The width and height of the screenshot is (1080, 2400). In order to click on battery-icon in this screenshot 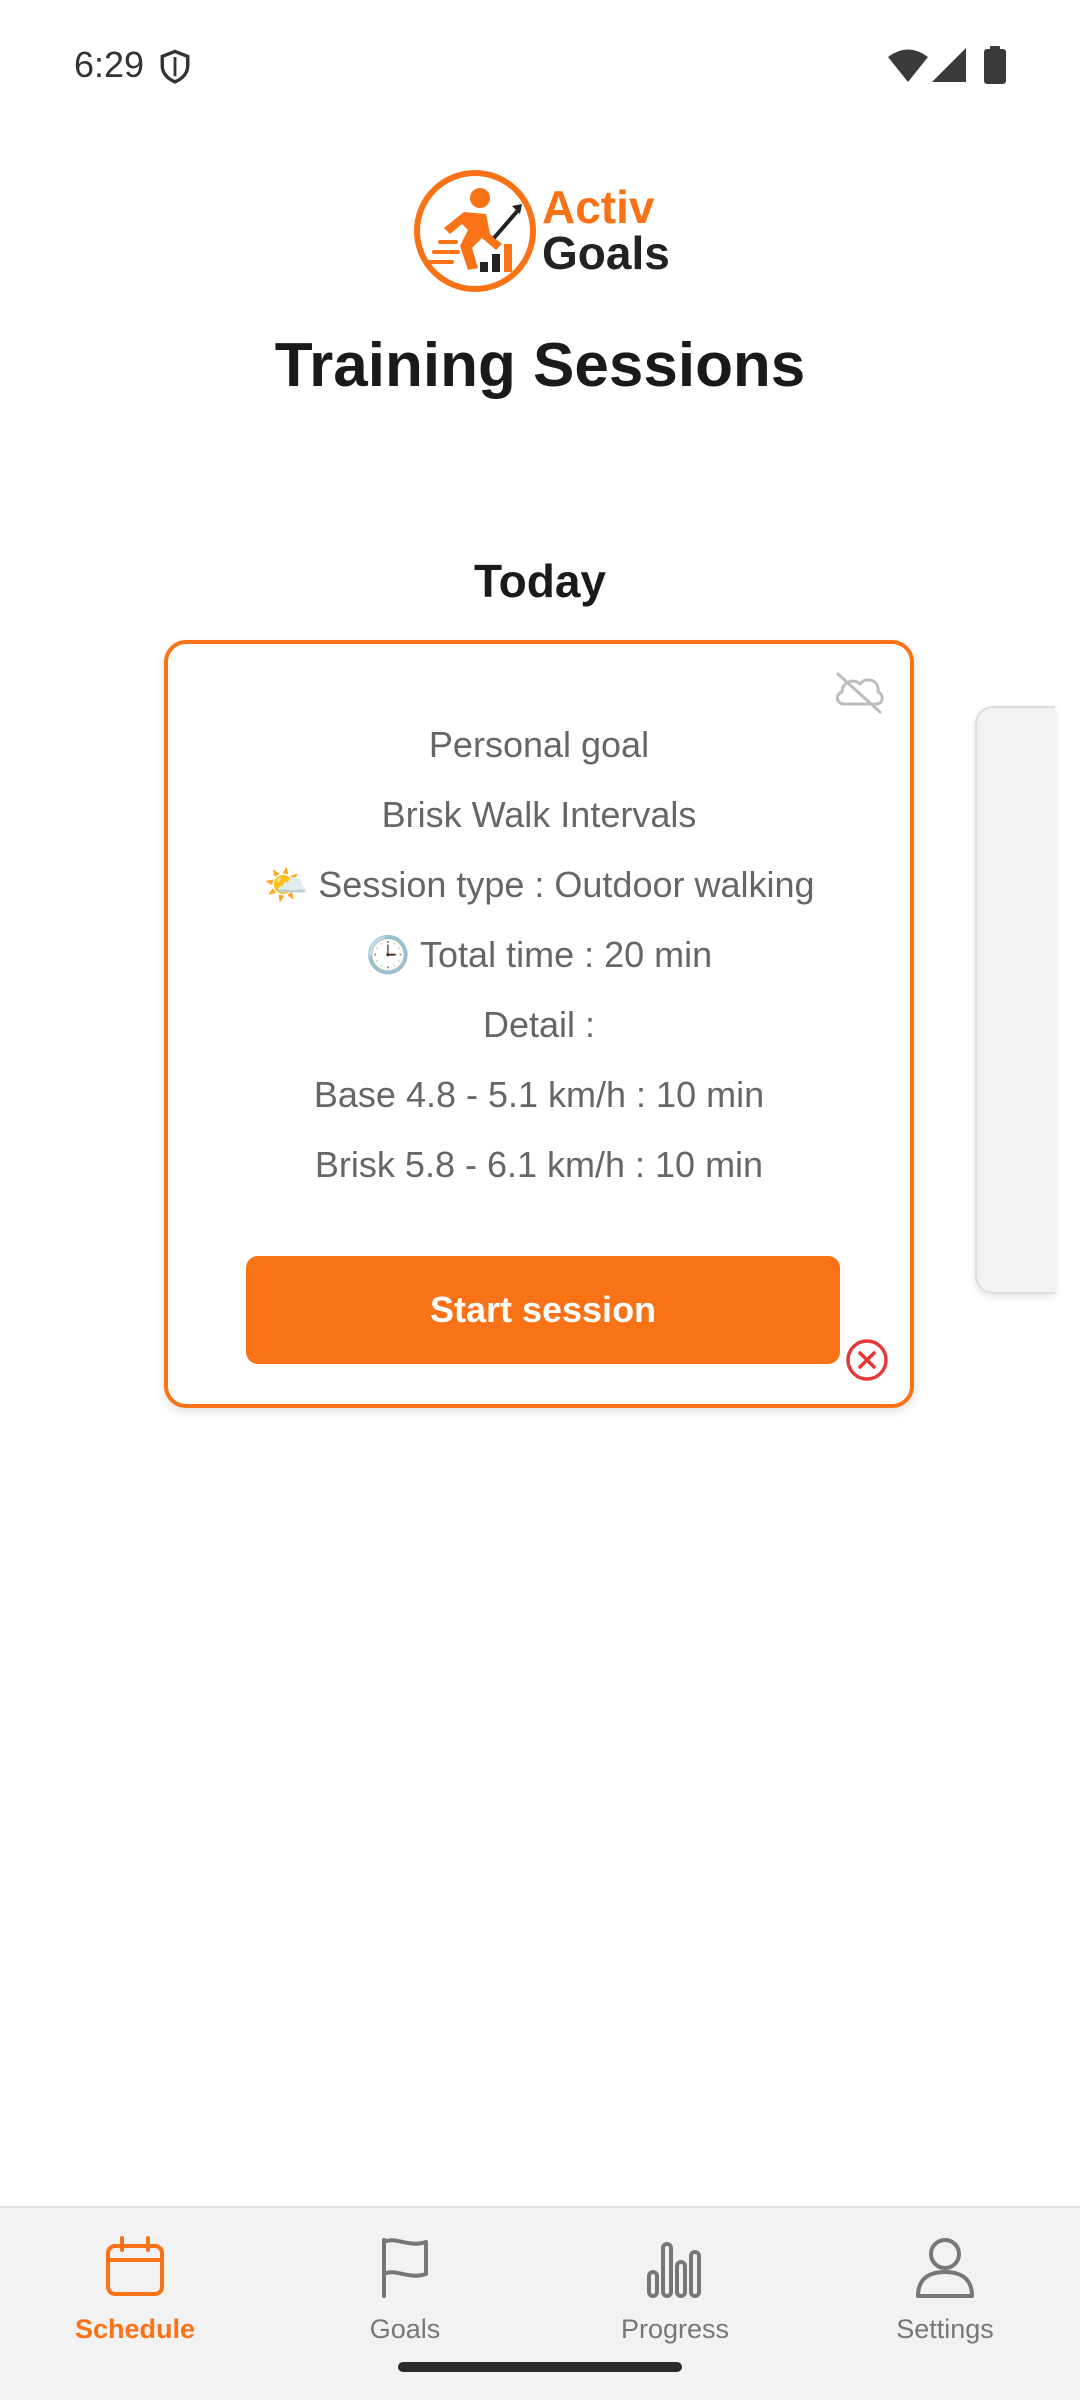, I will do `click(995, 65)`.